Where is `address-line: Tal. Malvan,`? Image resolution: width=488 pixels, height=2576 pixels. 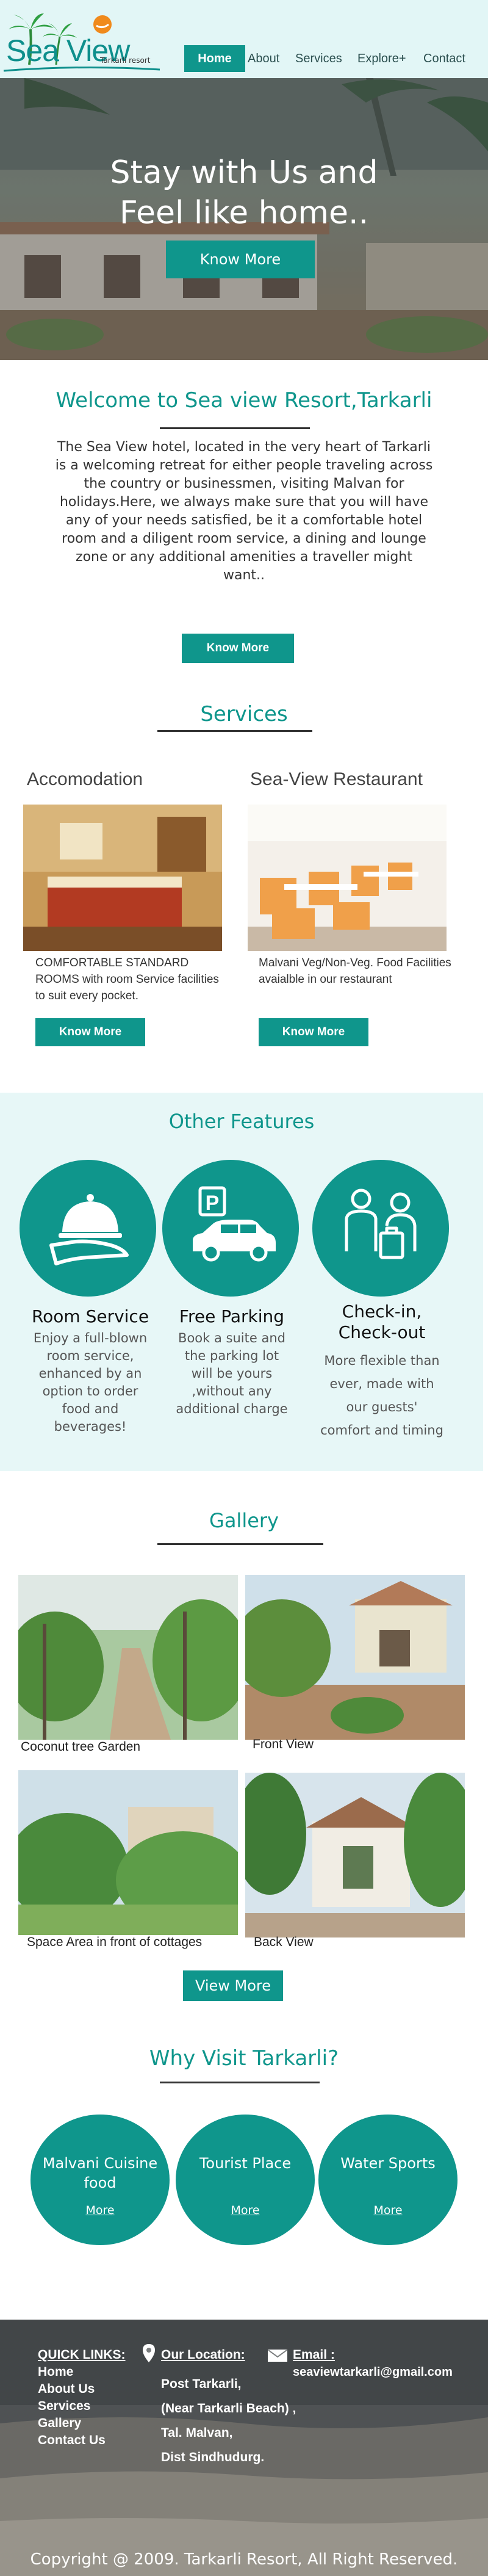 address-line: Tal. Malvan, is located at coordinates (197, 2433).